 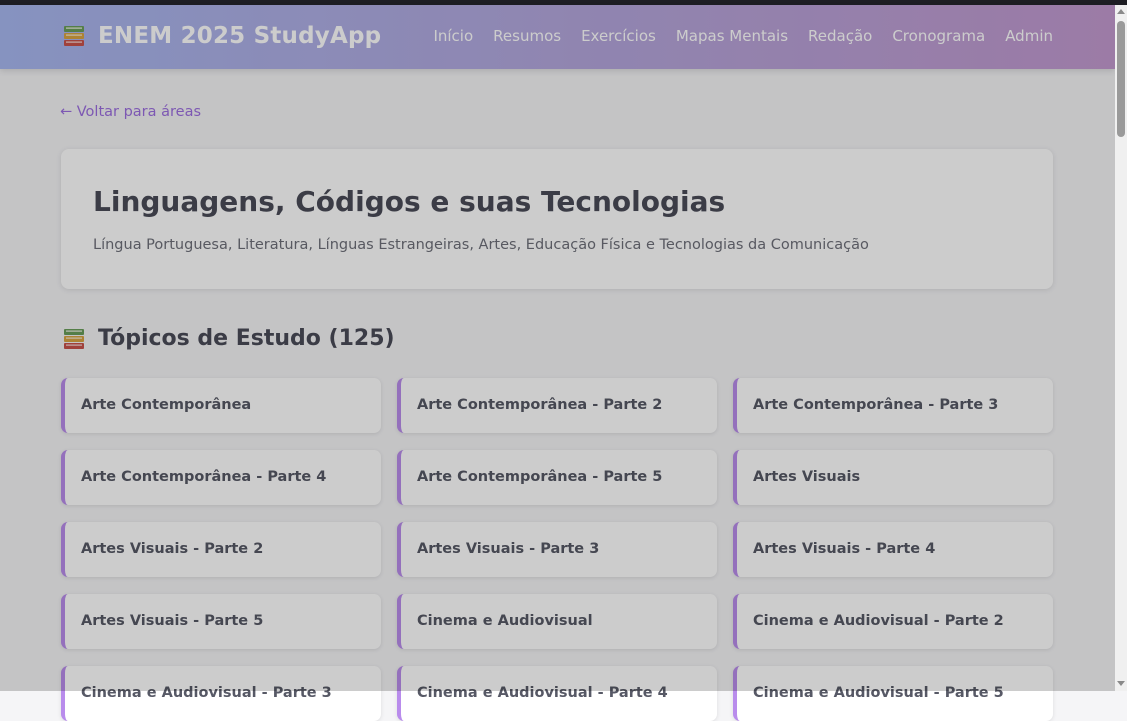 What do you see at coordinates (204, 477) in the screenshot?
I see `topic-label: Arte Contemporânea - Parte 4` at bounding box center [204, 477].